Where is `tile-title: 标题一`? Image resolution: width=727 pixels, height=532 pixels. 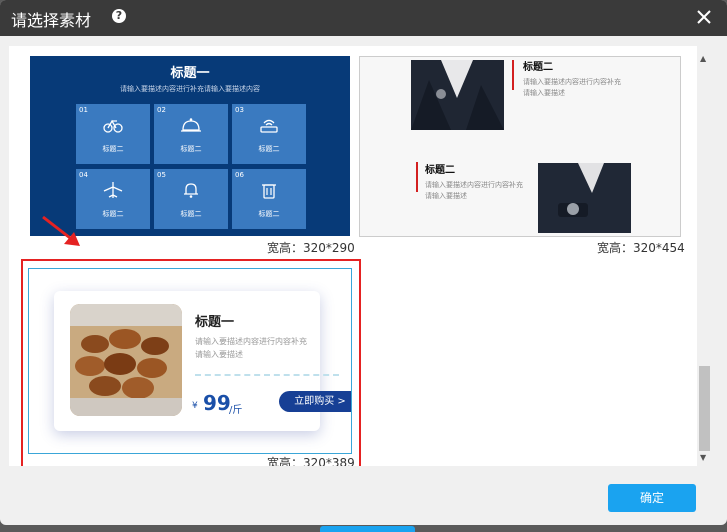
tile-title: 标题一 is located at coordinates (190, 73).